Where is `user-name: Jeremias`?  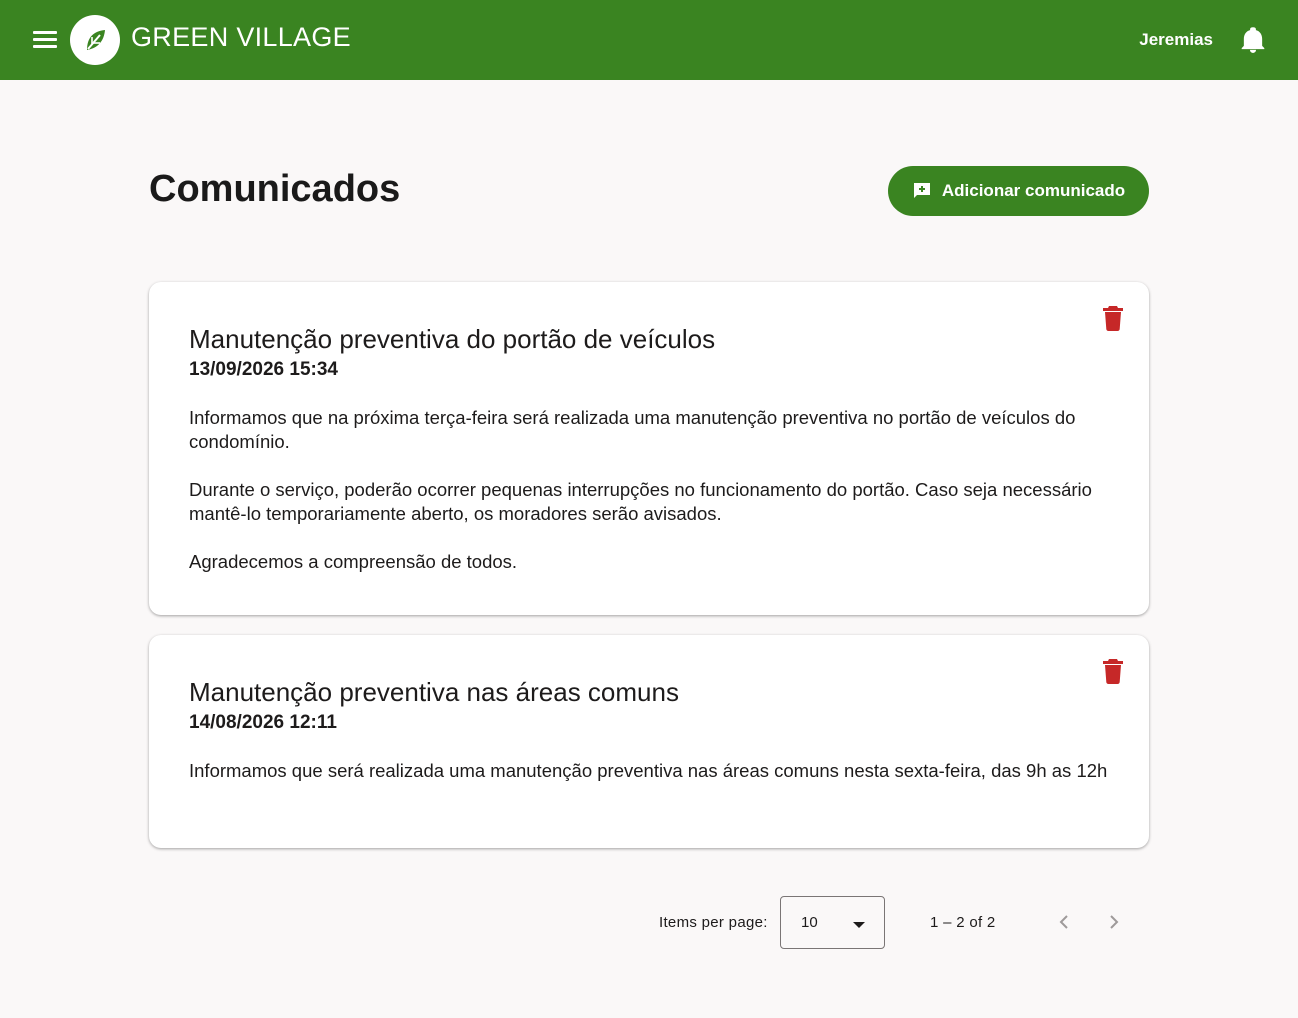
user-name: Jeremias is located at coordinates (1176, 40).